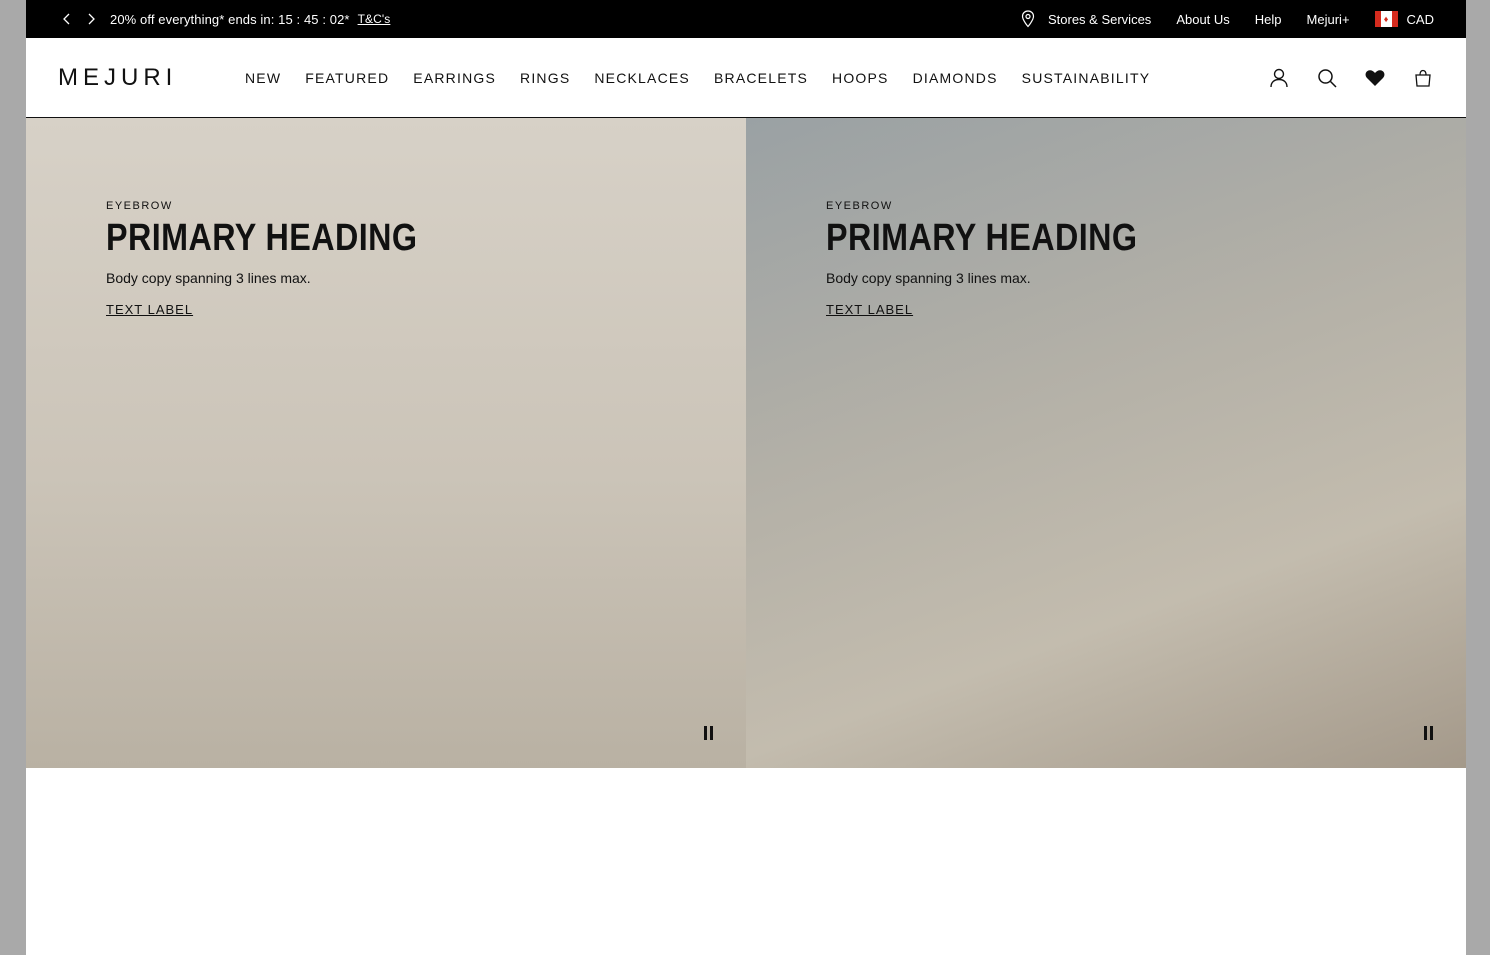 This screenshot has width=1490, height=955. I want to click on currency-selector: ♦ CAD, so click(1404, 19).